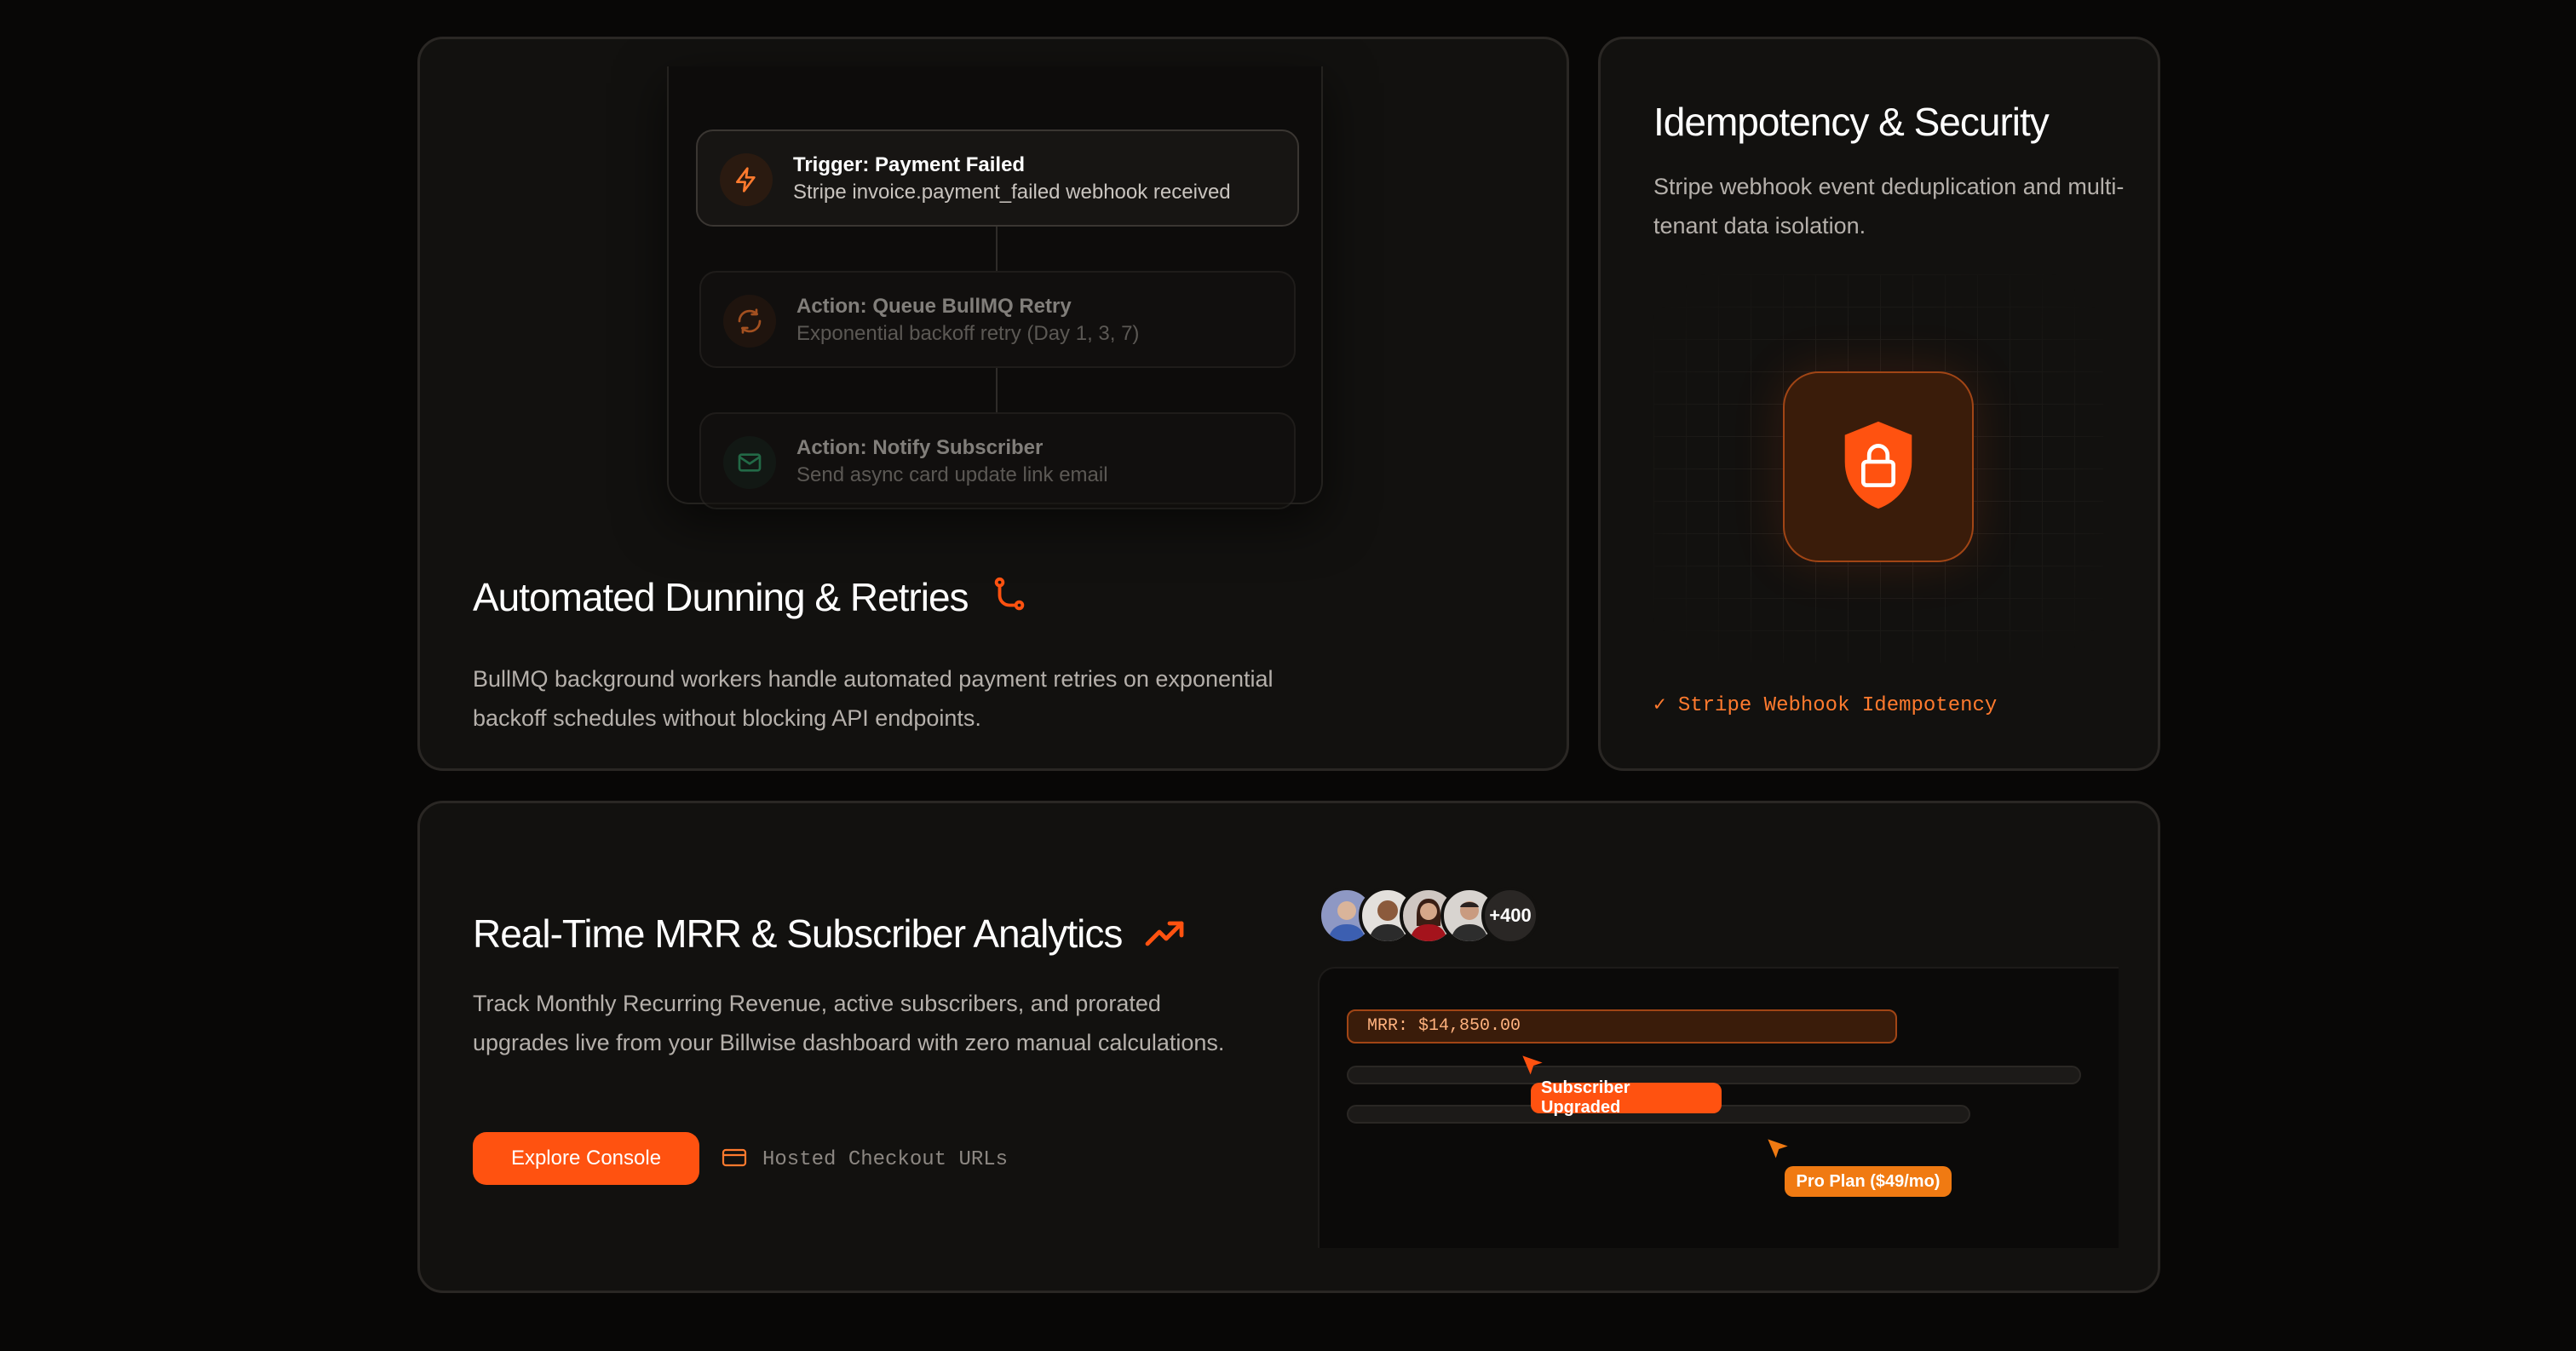 The image size is (2576, 1351). What do you see at coordinates (747, 179) in the screenshot?
I see `lightning-icon` at bounding box center [747, 179].